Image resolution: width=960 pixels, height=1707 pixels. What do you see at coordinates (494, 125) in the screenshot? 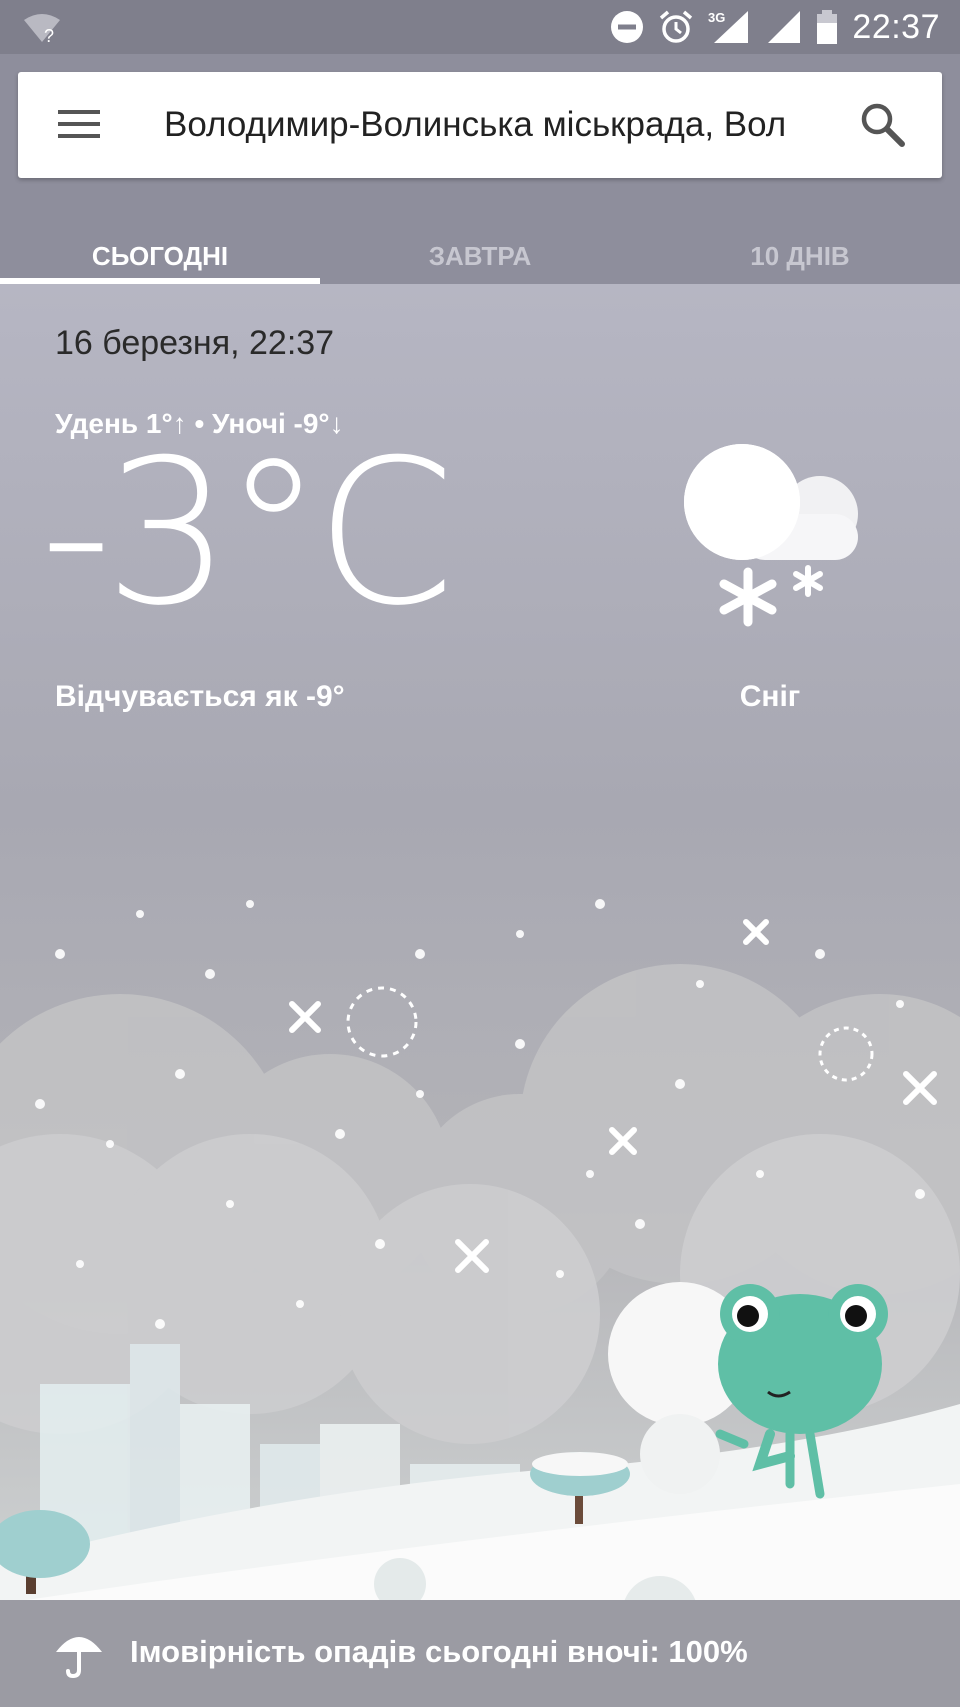
I see `location-search-input: Володимир-Волинська міськрада, Вол` at bounding box center [494, 125].